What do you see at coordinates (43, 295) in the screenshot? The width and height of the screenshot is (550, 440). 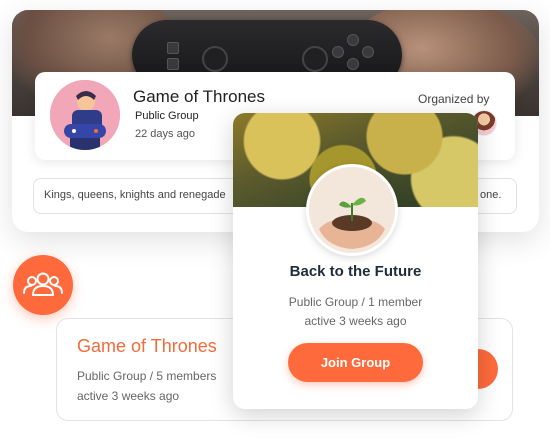 I see `people-group-icon` at bounding box center [43, 295].